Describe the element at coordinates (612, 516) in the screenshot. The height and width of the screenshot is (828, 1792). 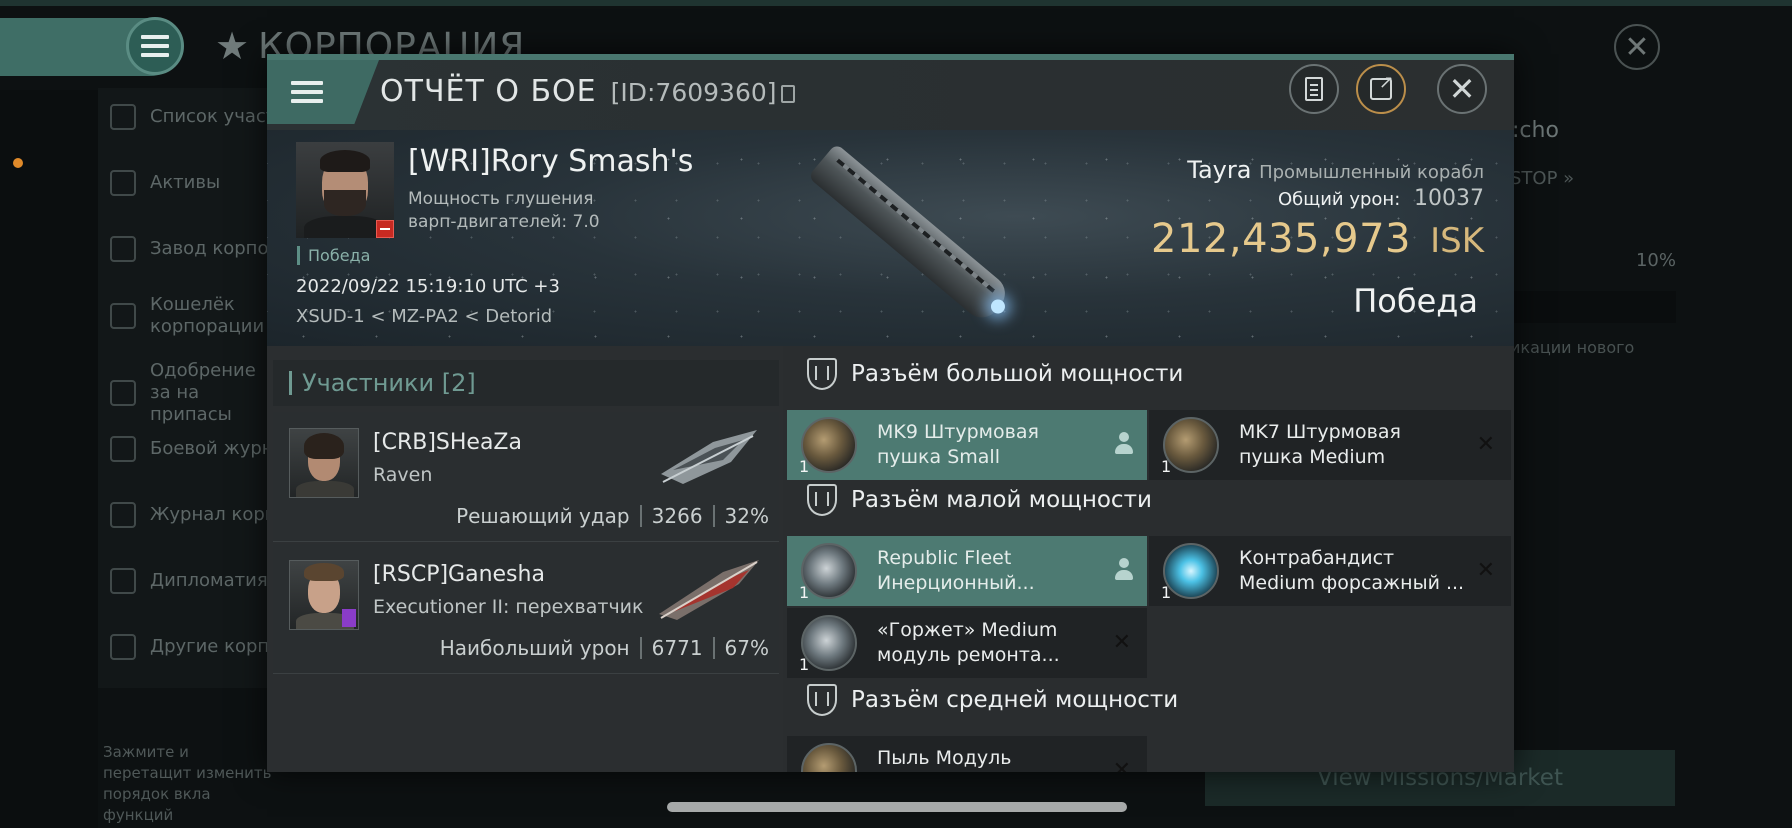
I see `participant-stats: Решающий удар 3266 32%` at that location.